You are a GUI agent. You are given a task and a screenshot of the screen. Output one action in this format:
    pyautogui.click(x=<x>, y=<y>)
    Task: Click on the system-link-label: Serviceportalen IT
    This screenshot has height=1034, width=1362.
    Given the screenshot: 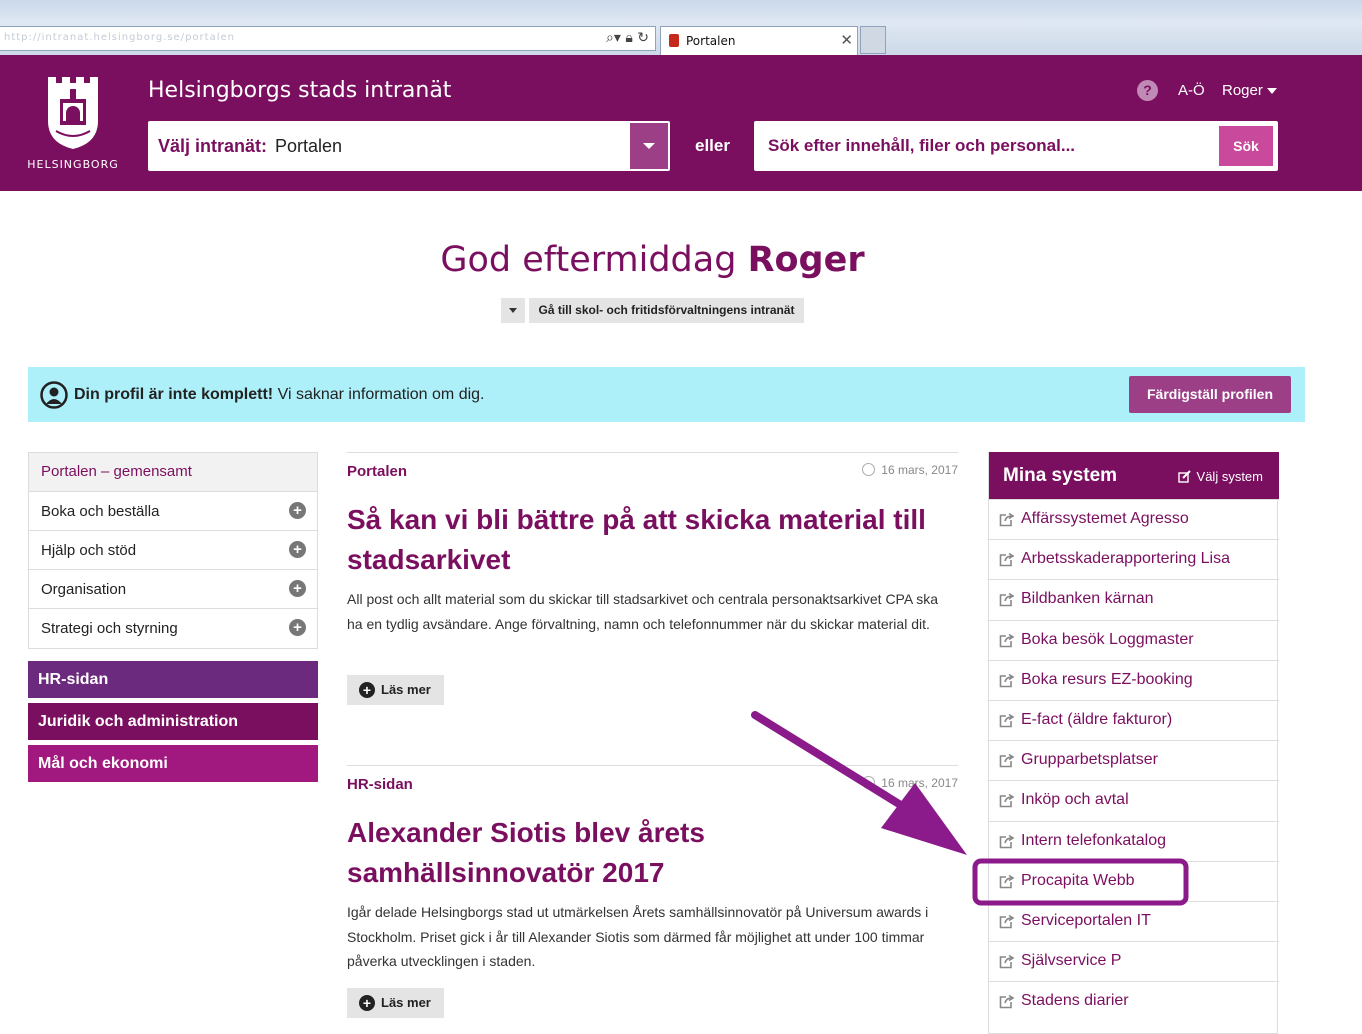 What is the action you would take?
    pyautogui.click(x=1086, y=920)
    